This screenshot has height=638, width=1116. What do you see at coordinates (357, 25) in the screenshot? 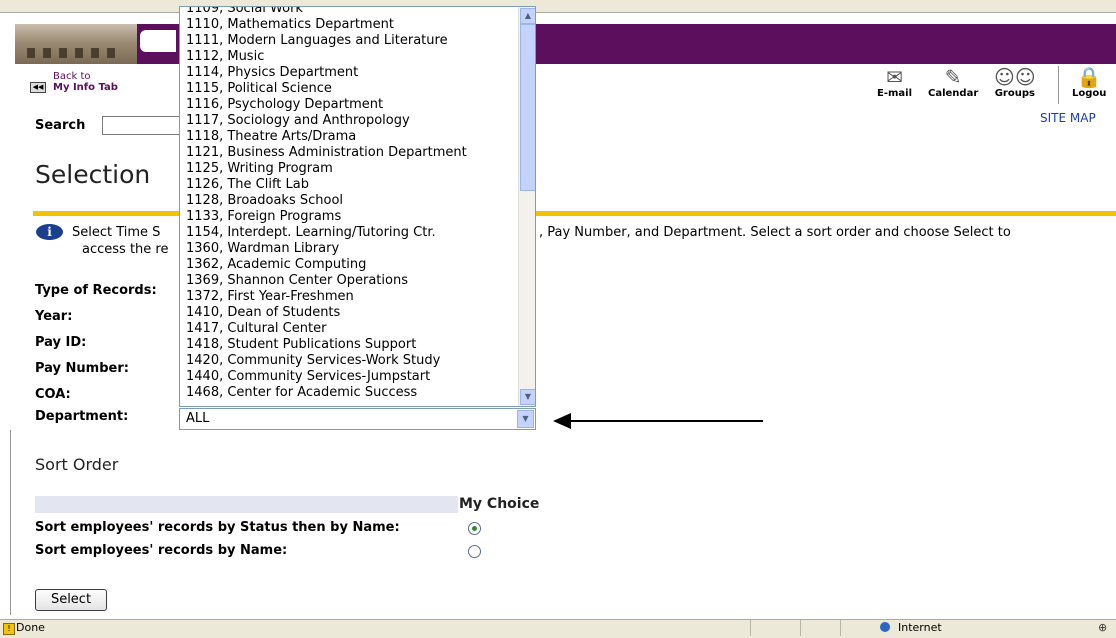
I see `department-option: 1110, Mathematics Department` at bounding box center [357, 25].